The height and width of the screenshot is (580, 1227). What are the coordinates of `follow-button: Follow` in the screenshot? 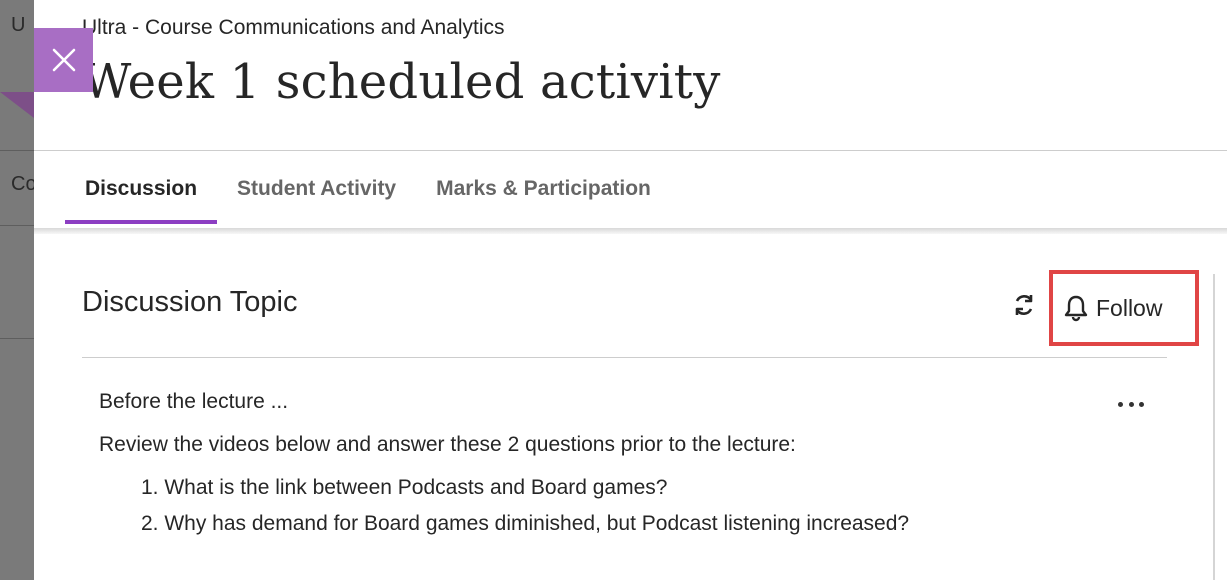 It's located at (1124, 308).